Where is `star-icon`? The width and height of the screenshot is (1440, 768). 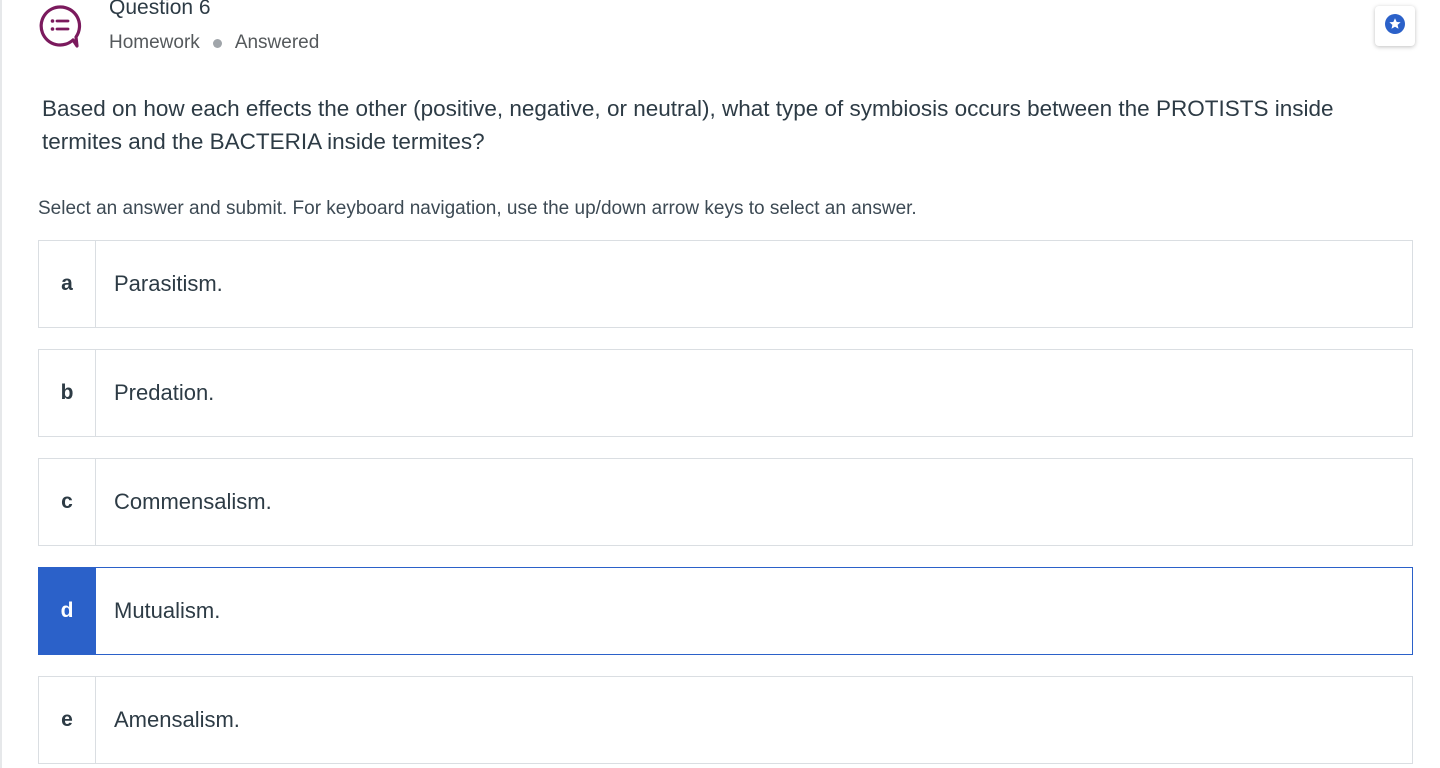
star-icon is located at coordinates (1395, 26).